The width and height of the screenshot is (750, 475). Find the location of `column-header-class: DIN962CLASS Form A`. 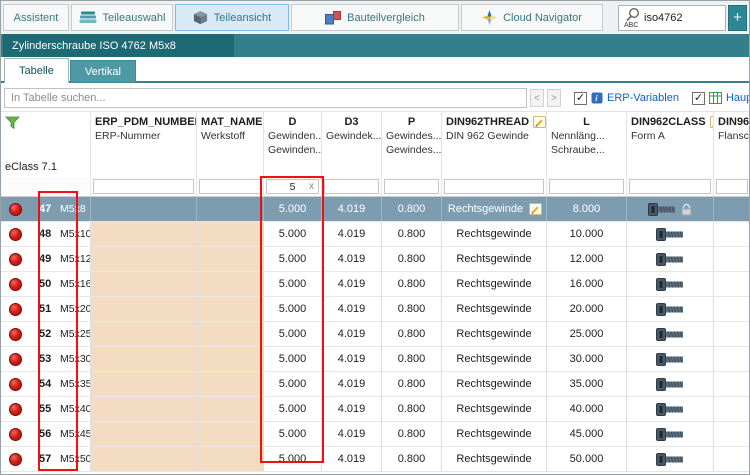

column-header-class: DIN962CLASS Form A is located at coordinates (670, 144).